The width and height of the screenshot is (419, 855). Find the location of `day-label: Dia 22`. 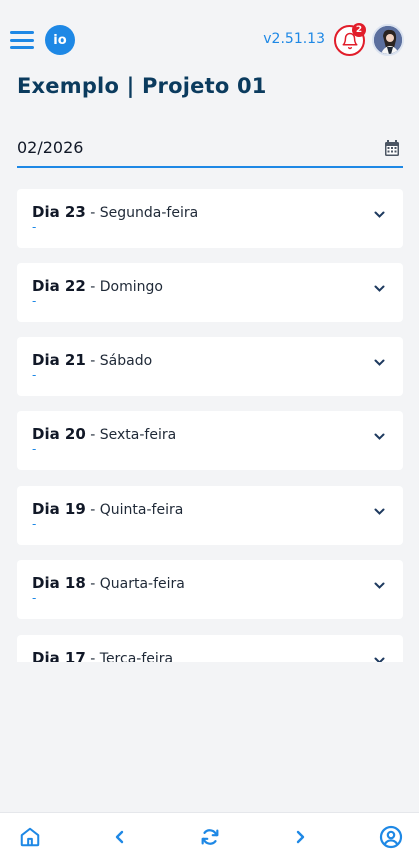

day-label: Dia 22 is located at coordinates (59, 286).